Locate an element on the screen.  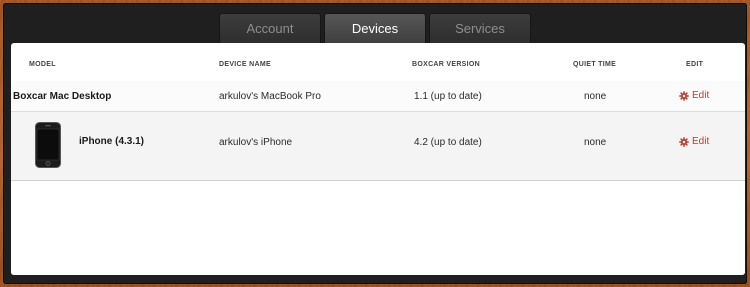
device-name: arkulov's iPhone is located at coordinates (256, 142).